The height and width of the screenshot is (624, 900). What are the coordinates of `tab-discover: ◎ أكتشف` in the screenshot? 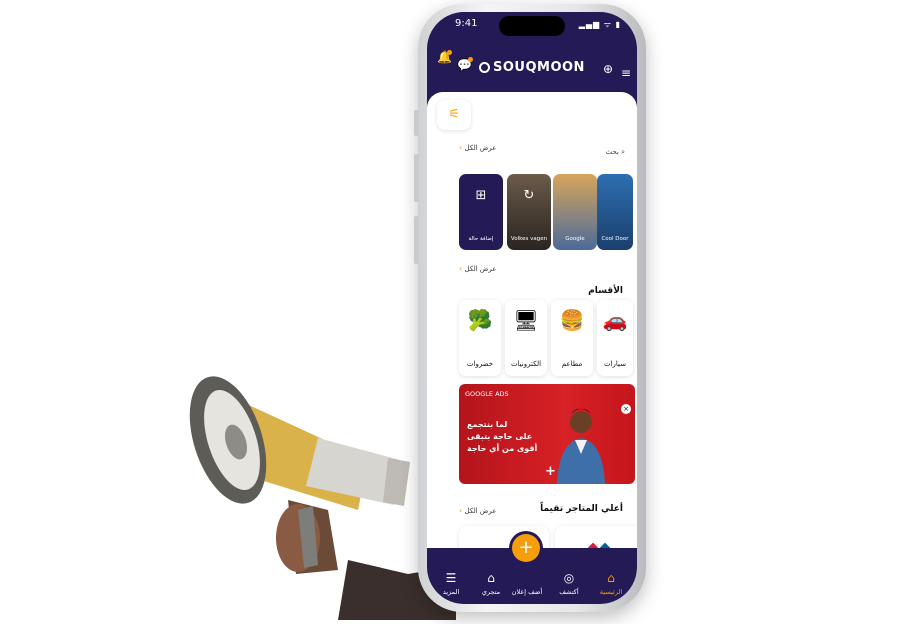 It's located at (569, 583).